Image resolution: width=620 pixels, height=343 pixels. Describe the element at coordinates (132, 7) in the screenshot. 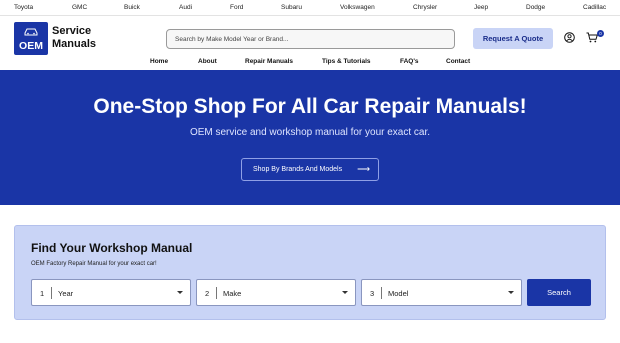

I see `brand-link-buick: Buick` at that location.